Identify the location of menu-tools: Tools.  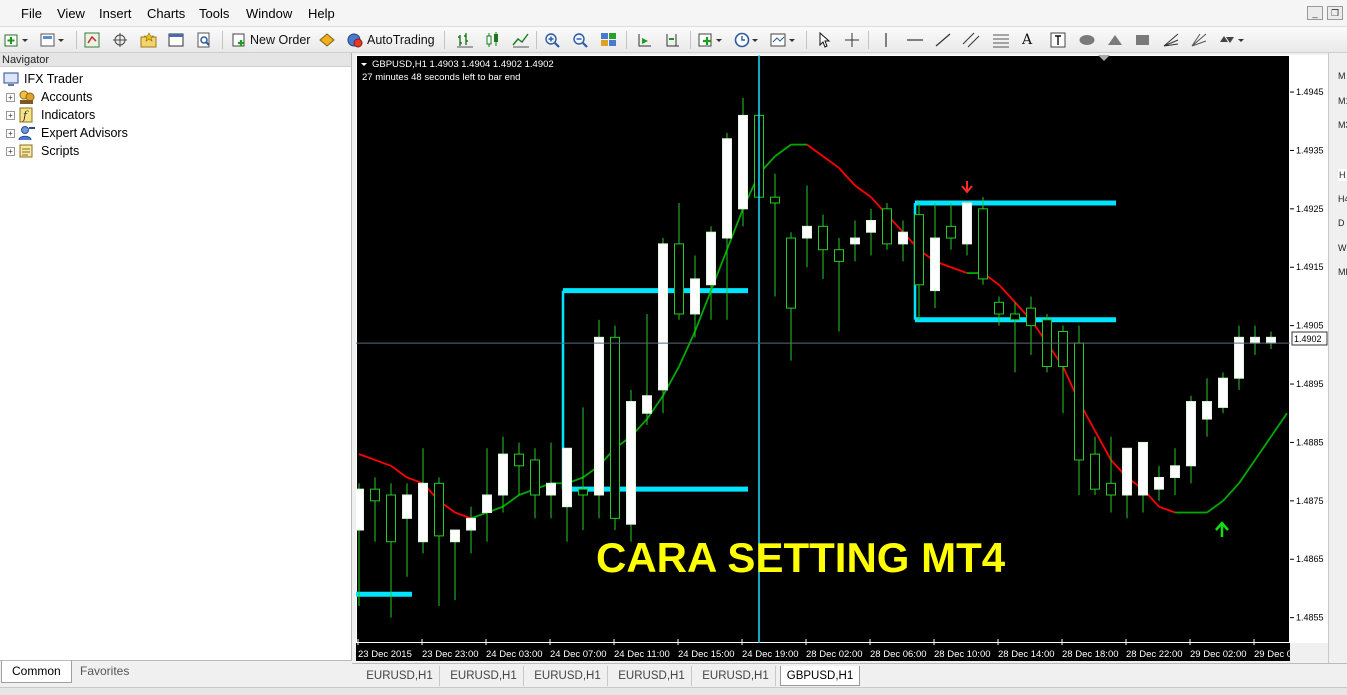
(214, 13).